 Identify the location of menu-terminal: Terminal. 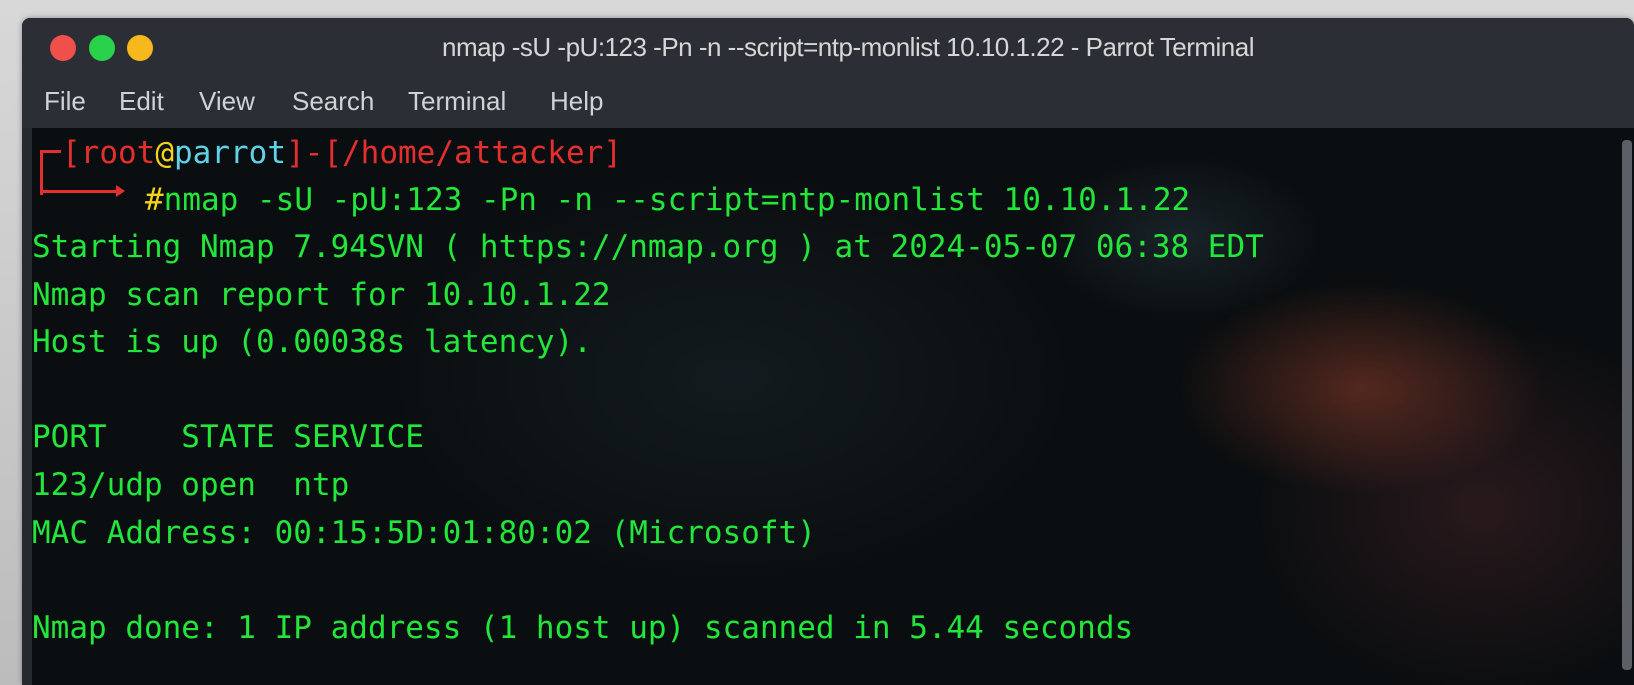
(457, 101).